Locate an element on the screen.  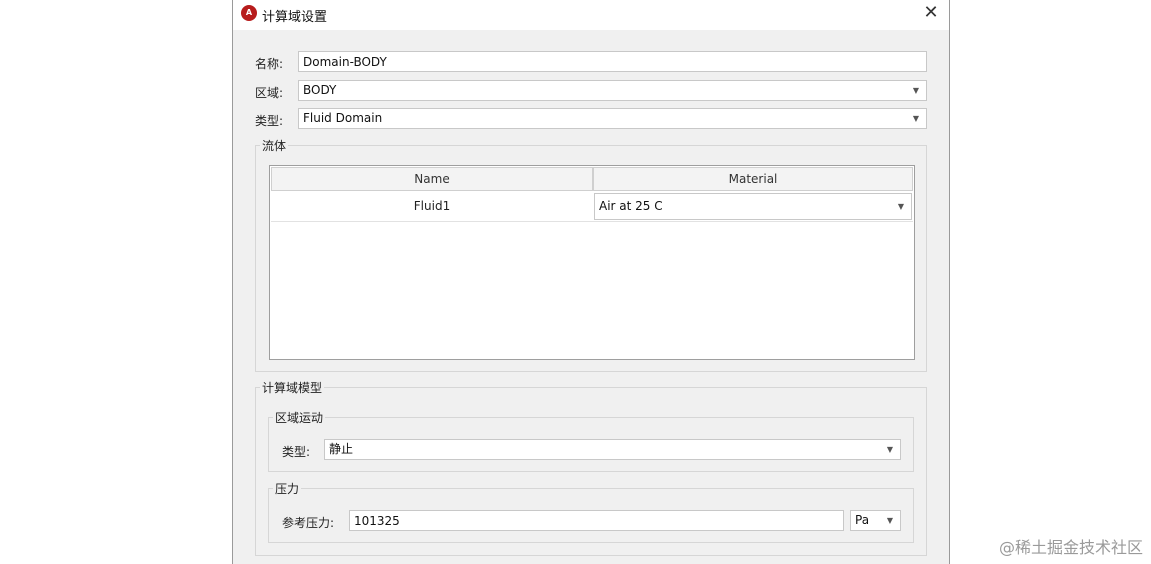
region-motion-title: 区域运动 is located at coordinates (299, 418).